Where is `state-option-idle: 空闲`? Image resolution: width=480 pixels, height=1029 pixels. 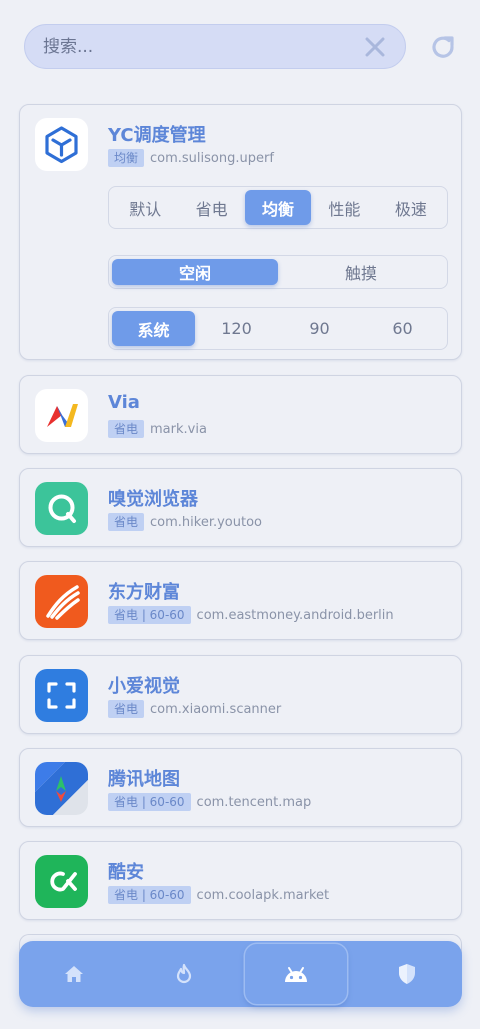 state-option-idle: 空闲 is located at coordinates (195, 272).